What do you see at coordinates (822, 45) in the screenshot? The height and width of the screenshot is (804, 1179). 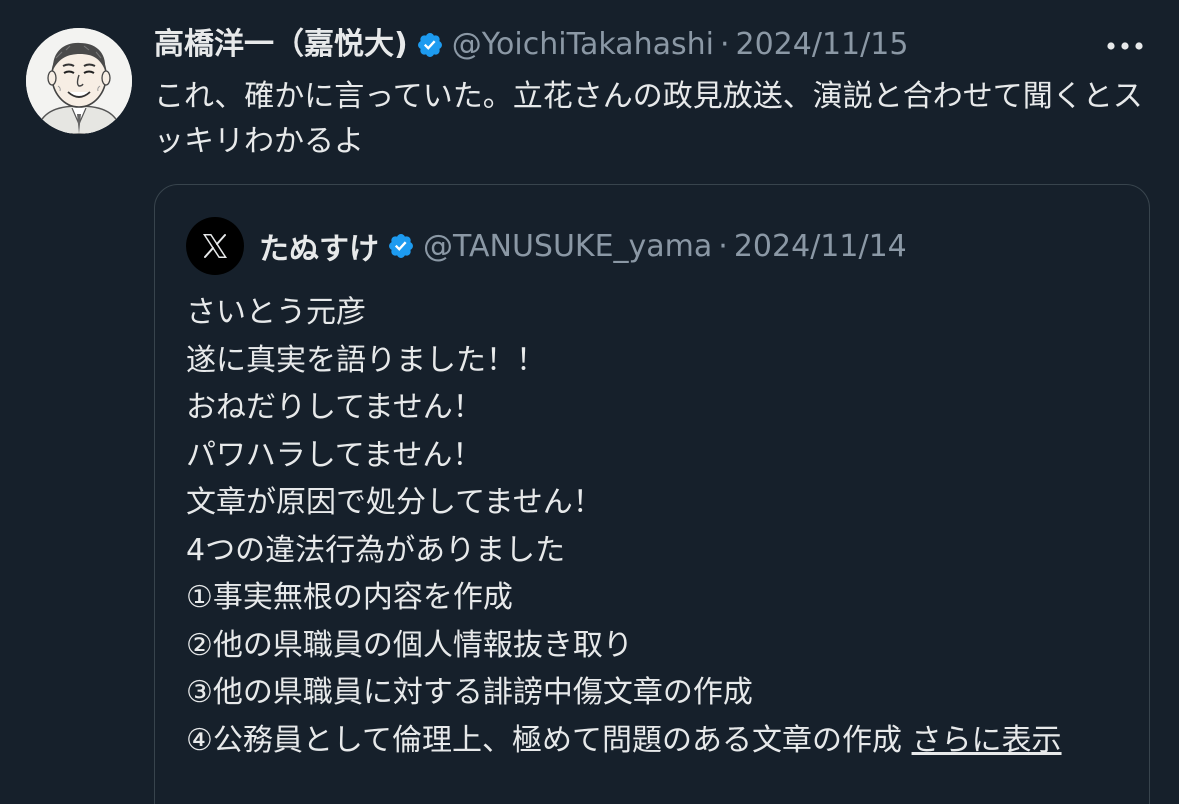 I see `tweet-date: 2024/11/15` at bounding box center [822, 45].